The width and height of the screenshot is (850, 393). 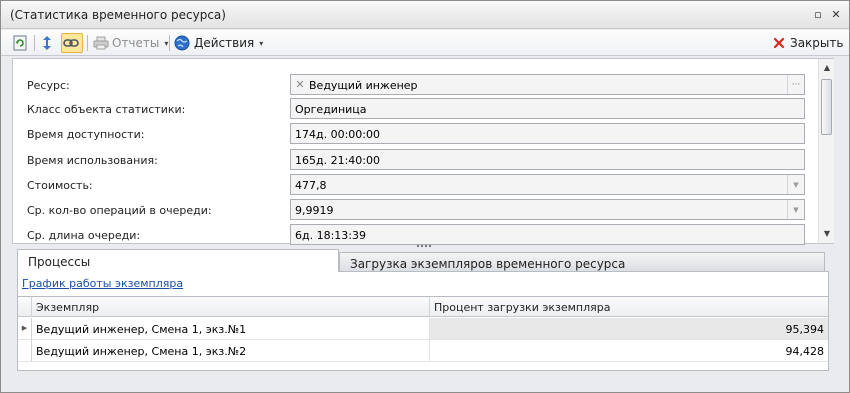 What do you see at coordinates (224, 43) in the screenshot?
I see `actions-label: Действия` at bounding box center [224, 43].